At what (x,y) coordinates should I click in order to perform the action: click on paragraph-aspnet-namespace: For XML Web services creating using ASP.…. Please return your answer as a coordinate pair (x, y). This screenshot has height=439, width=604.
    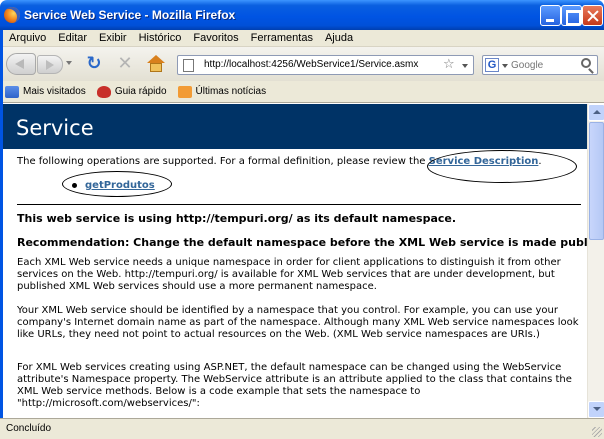
    Looking at the image, I should click on (294, 385).